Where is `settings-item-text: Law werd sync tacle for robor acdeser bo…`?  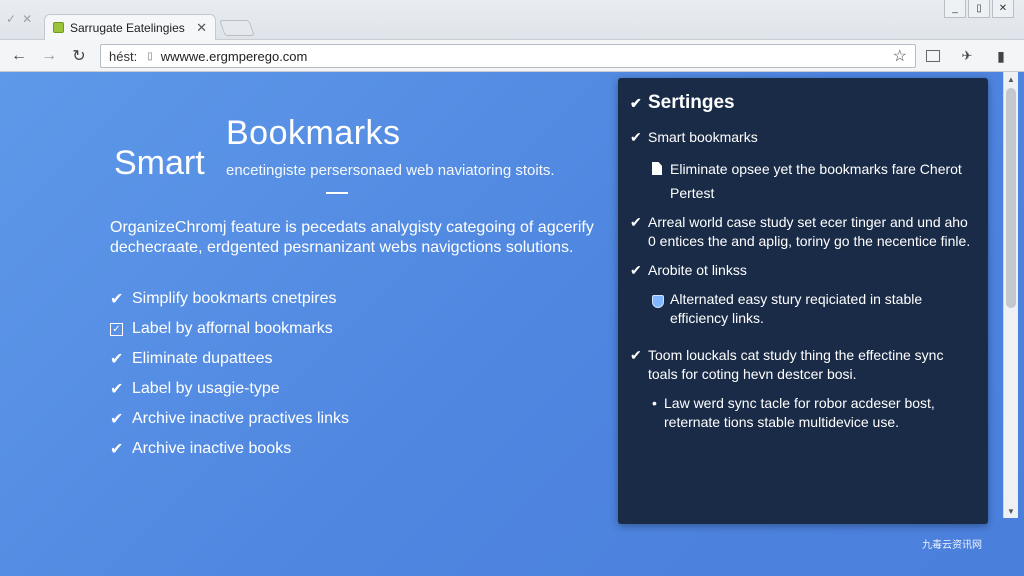 settings-item-text: Law werd sync tacle for robor acdeser bo… is located at coordinates (799, 412).